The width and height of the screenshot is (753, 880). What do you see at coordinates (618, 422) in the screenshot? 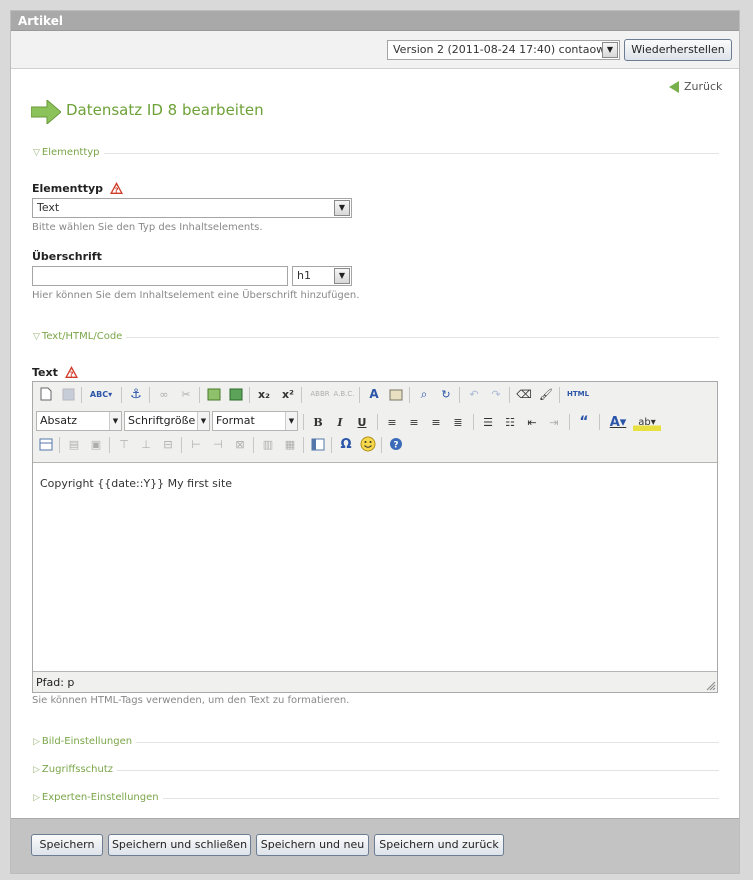
I see `text-color-icon: A▾` at bounding box center [618, 422].